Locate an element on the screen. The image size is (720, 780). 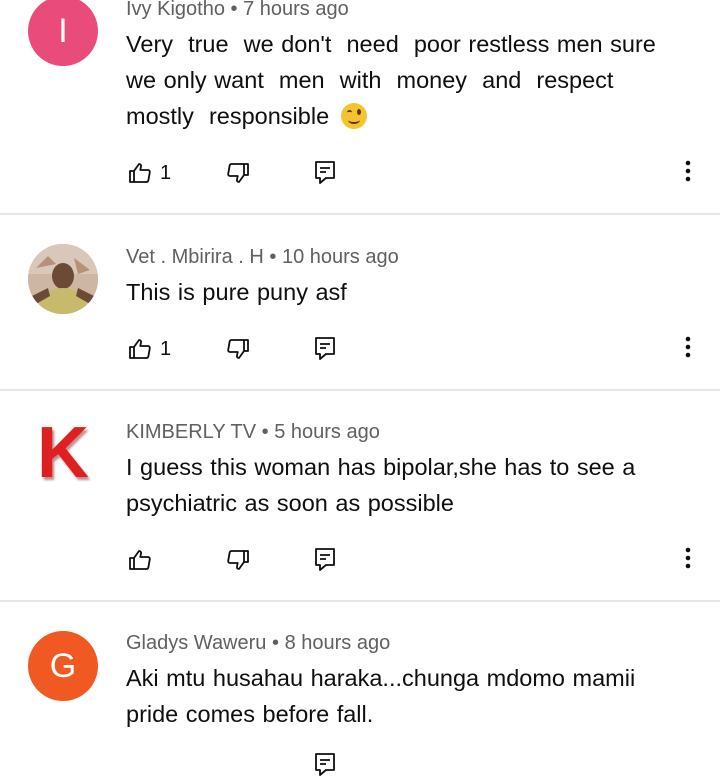
comment-meta: KIMBERLY TV • 5 hours ago is located at coordinates (253, 432).